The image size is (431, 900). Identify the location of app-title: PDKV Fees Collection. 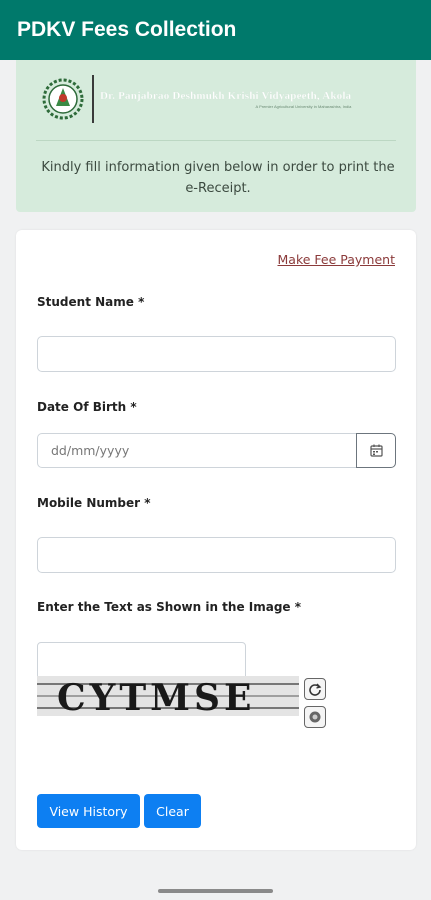
(127, 29).